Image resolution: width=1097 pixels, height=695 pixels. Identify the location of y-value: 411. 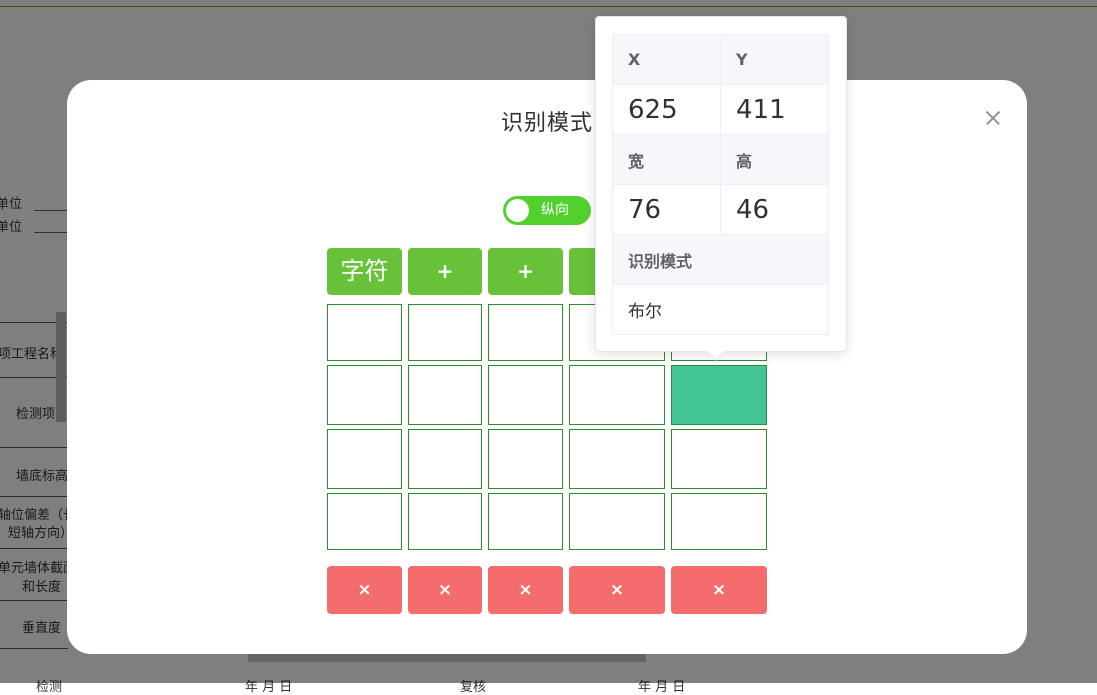
(774, 109).